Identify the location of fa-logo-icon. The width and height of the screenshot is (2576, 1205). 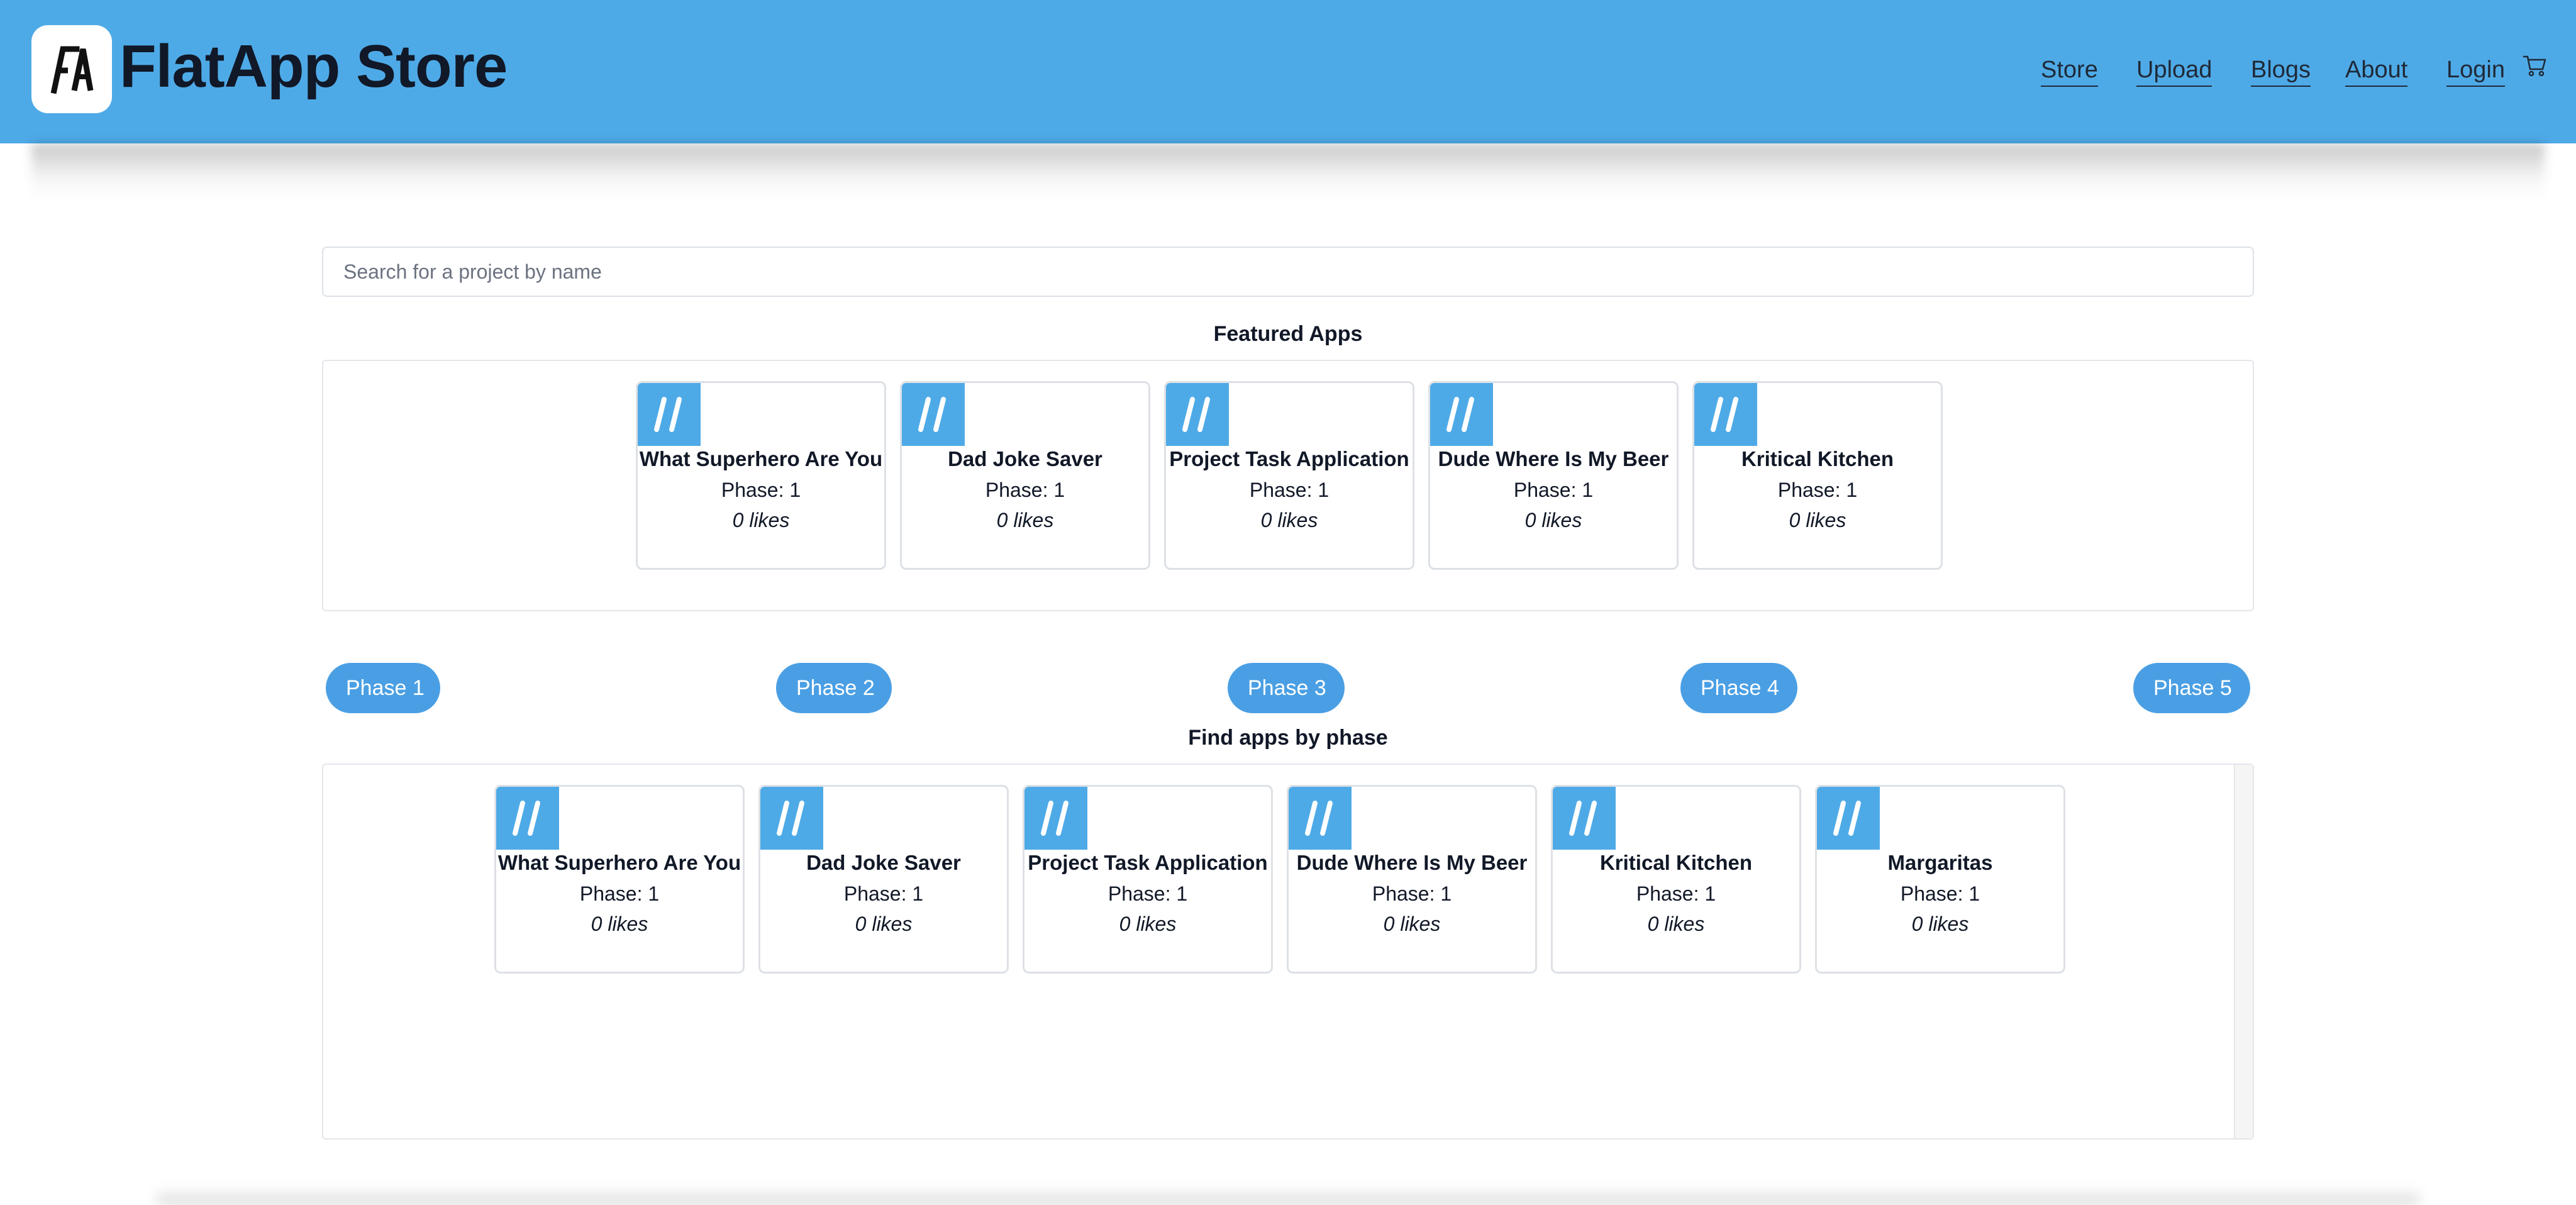
(72, 70).